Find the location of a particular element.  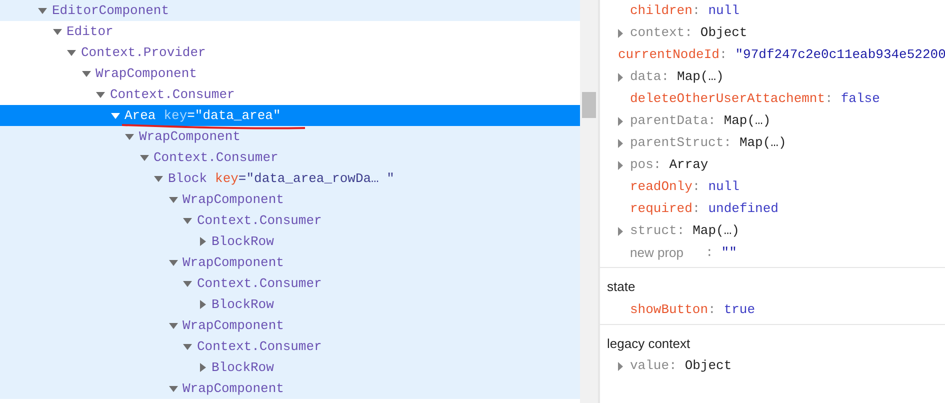

tree-row: EditorComponent is located at coordinates (290, 10).